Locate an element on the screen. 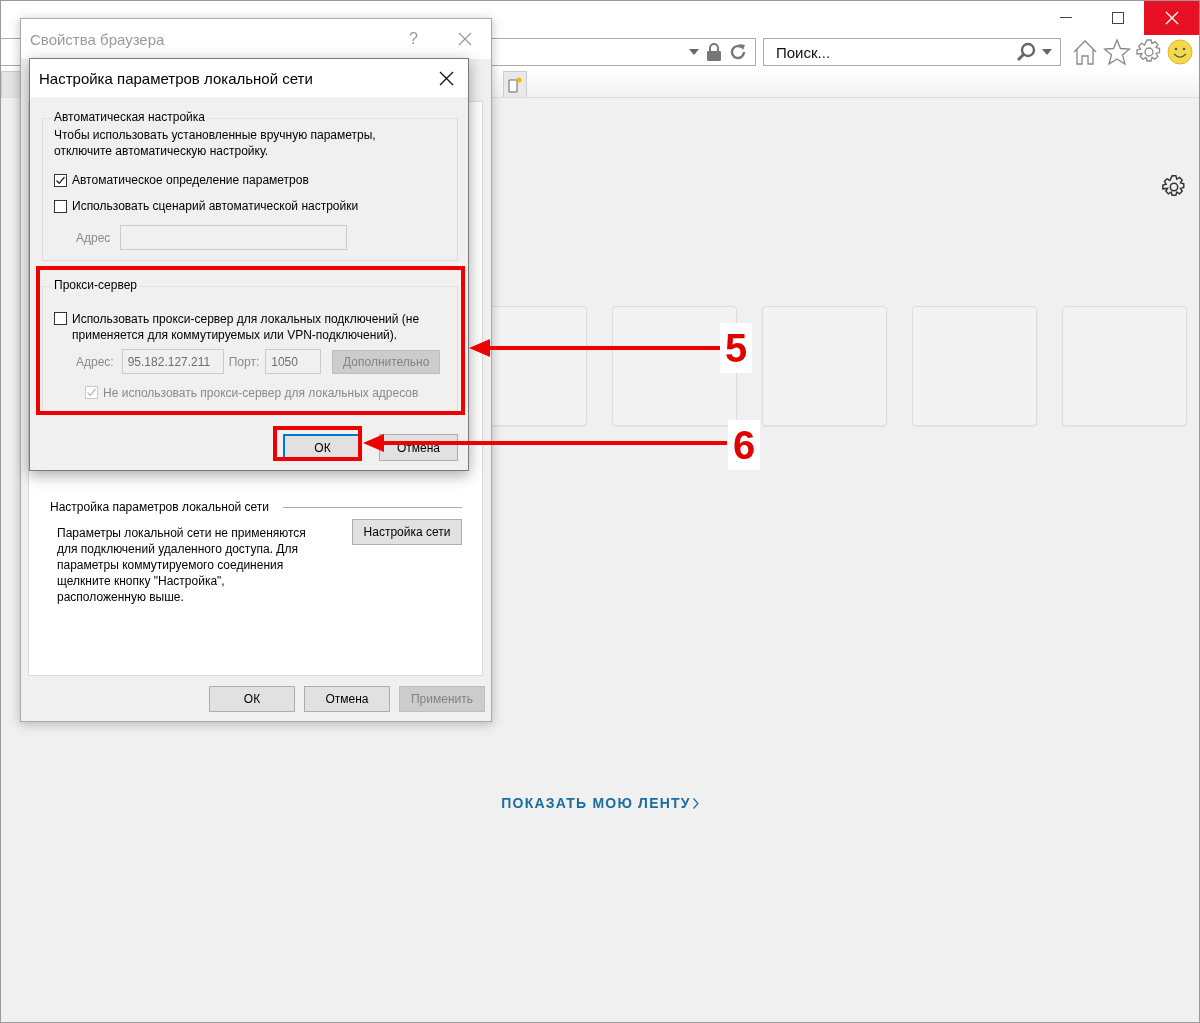 This screenshot has width=1200, height=1023. dialog-button: ОК is located at coordinates (252, 699).